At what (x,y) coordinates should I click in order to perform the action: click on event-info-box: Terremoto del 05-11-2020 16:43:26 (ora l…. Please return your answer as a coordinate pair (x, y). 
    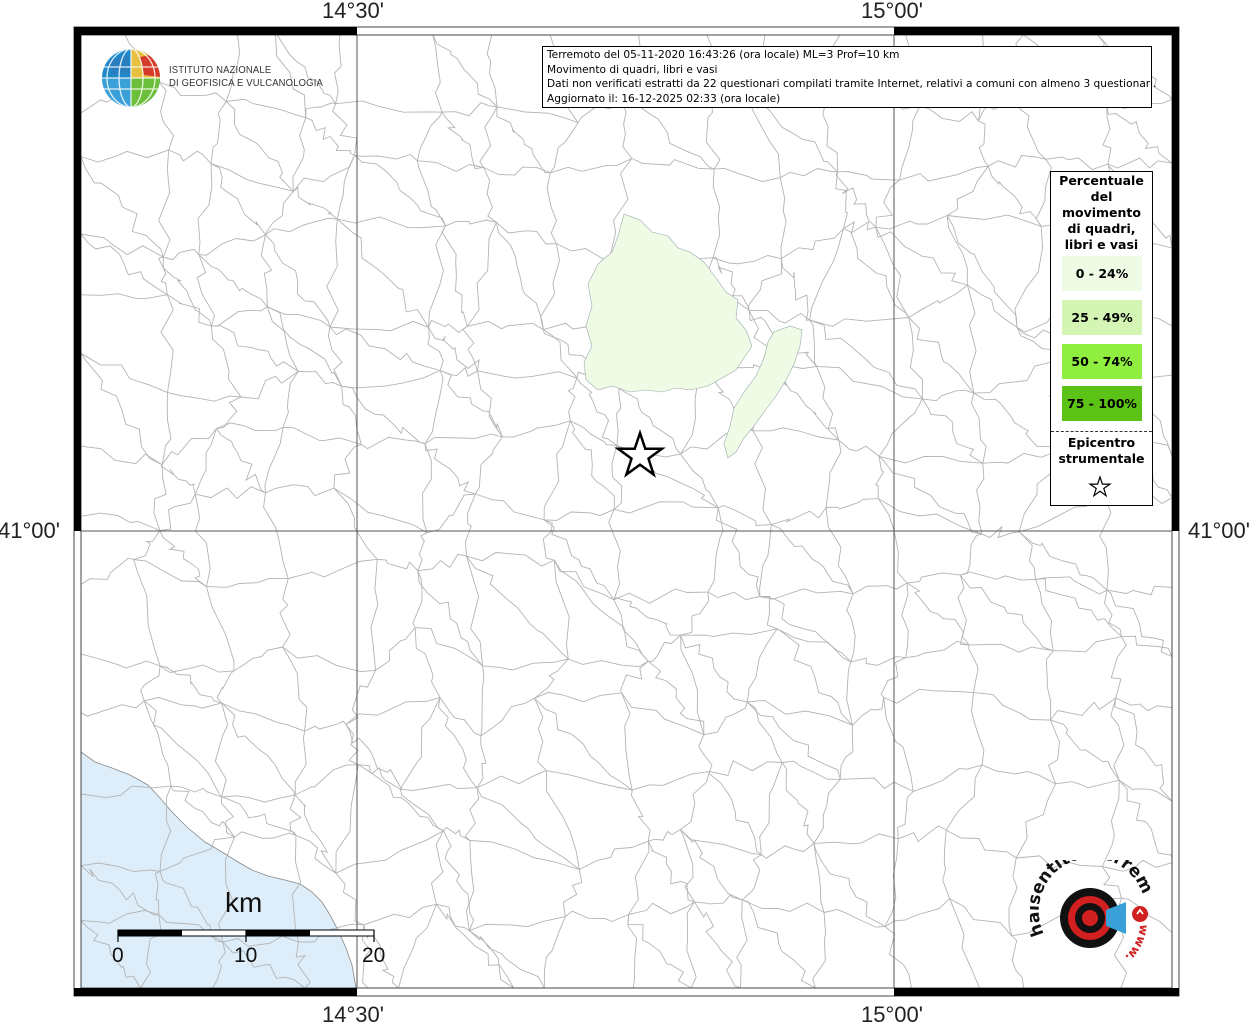
    Looking at the image, I should click on (849, 77).